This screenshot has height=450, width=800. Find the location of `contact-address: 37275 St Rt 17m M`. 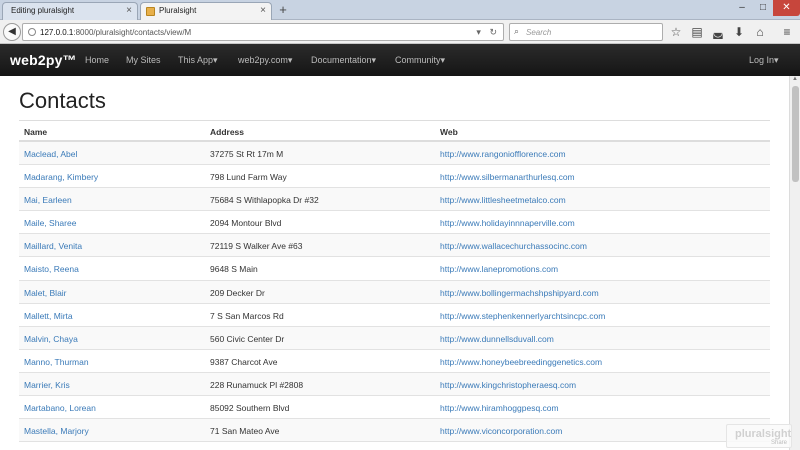

contact-address: 37275 St Rt 17m M is located at coordinates (247, 154).